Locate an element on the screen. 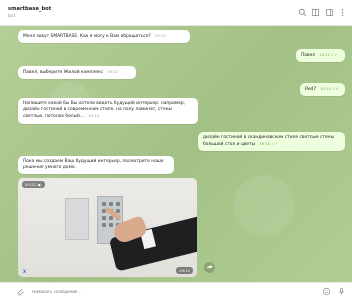 This screenshot has width=352, height=300. incoming-message: Павел, выберите Жилой комплекс 19:12 is located at coordinates (77, 73).